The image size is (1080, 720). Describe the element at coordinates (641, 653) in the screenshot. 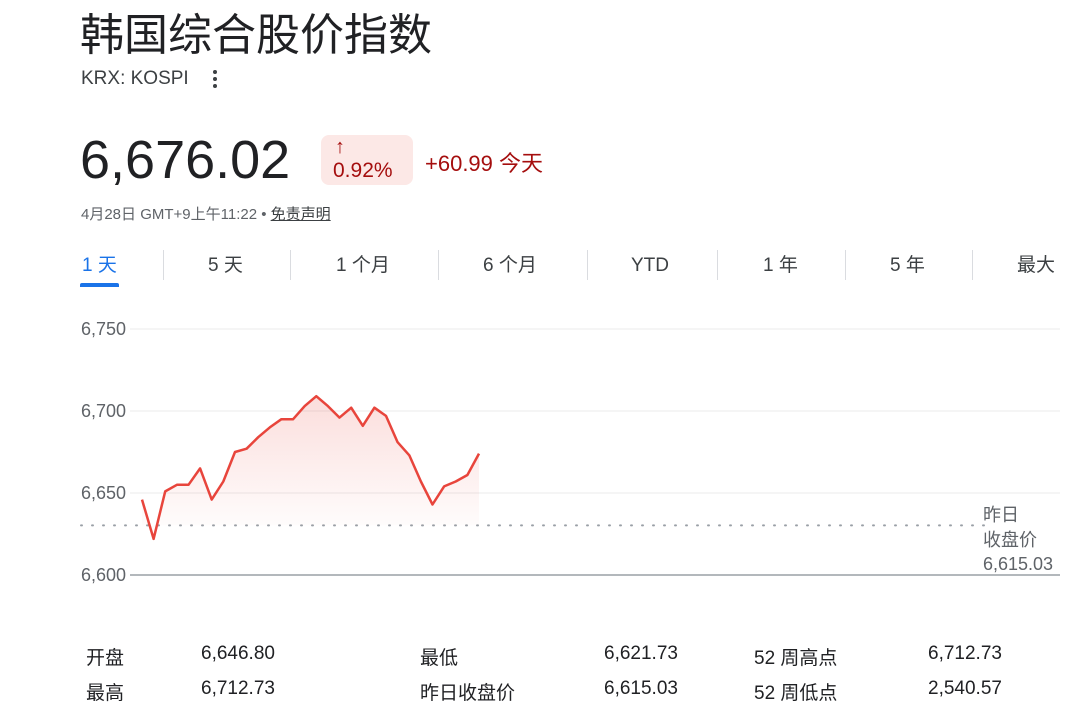

I see `stat-value-low: 6,621.73` at that location.